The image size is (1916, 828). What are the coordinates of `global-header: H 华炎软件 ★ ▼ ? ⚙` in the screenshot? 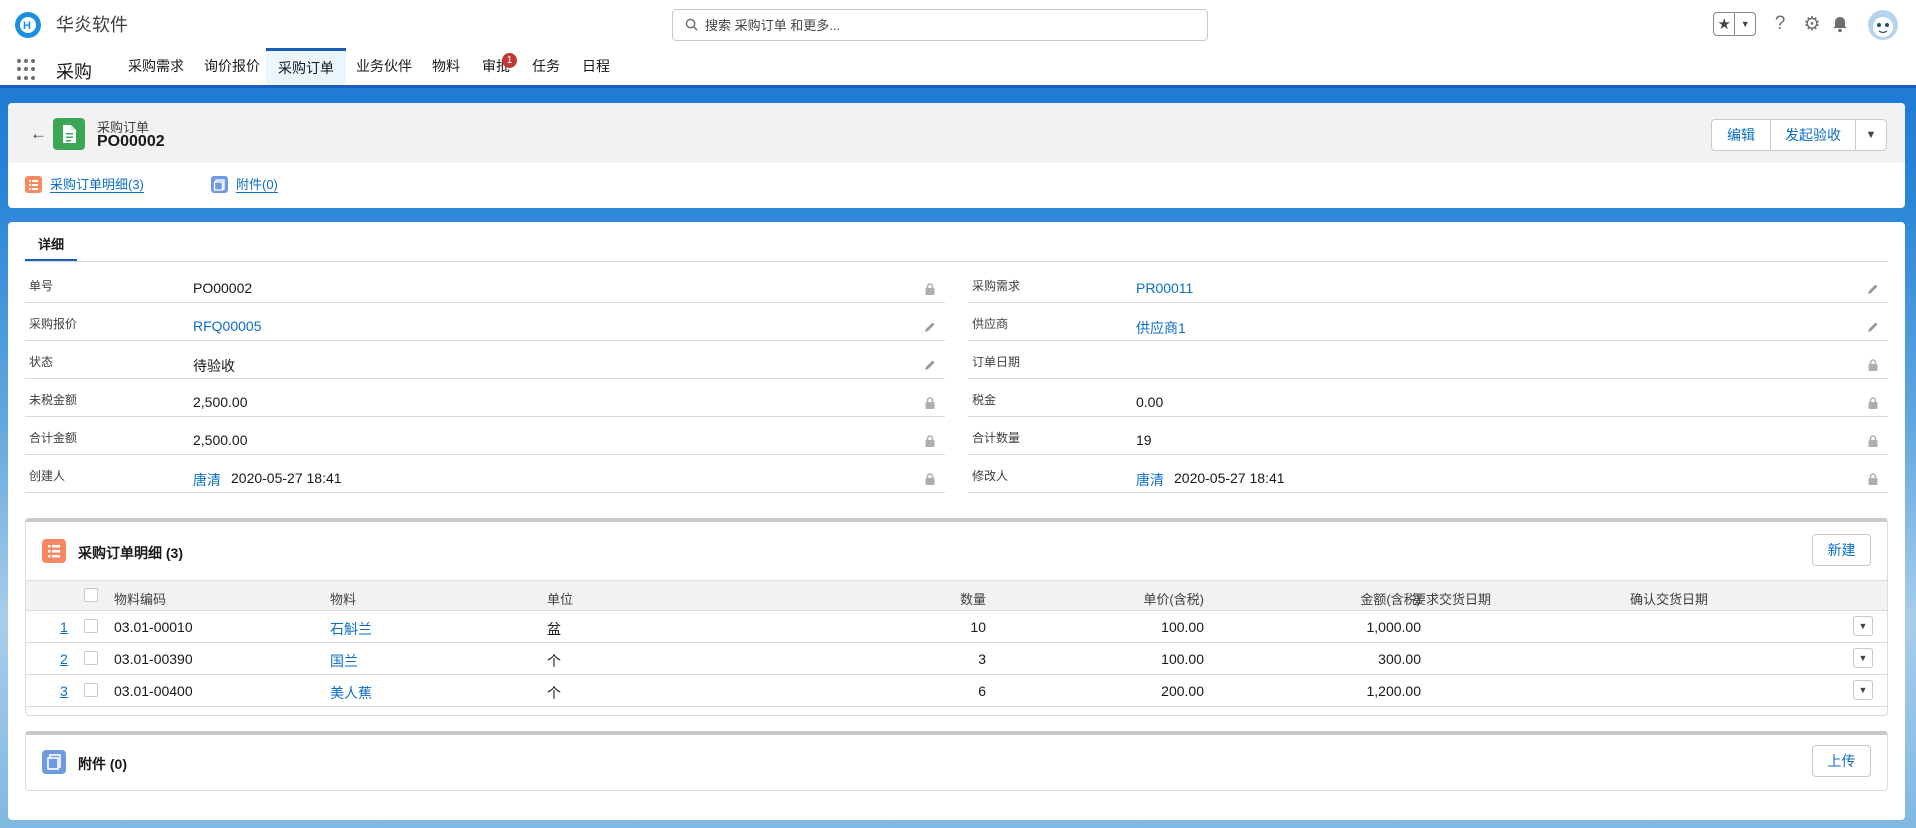 It's located at (958, 24).